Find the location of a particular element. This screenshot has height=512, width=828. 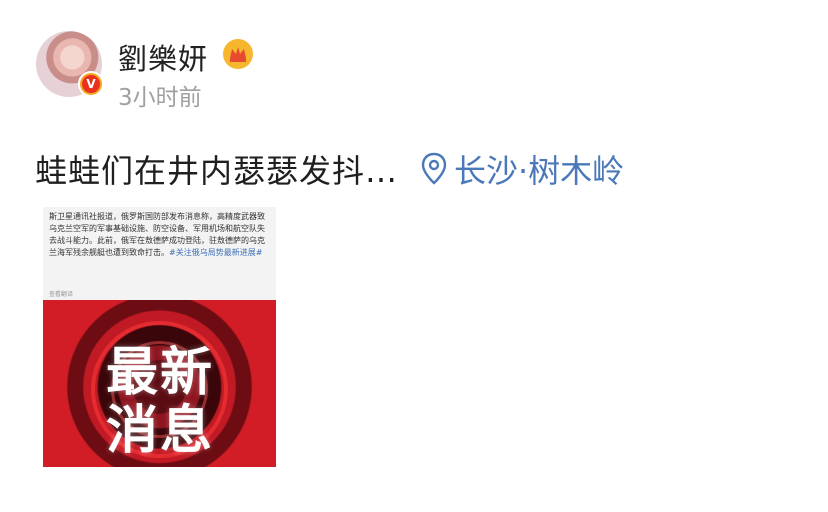

location-link: 长沙·树木岭 is located at coordinates (522, 169).